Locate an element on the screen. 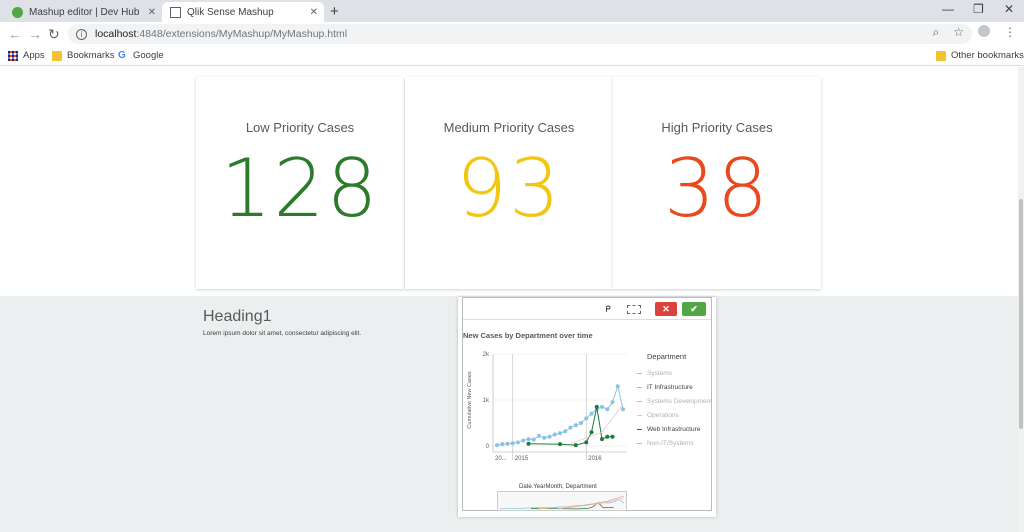 The width and height of the screenshot is (1024, 532). profile-icon is located at coordinates (984, 31).